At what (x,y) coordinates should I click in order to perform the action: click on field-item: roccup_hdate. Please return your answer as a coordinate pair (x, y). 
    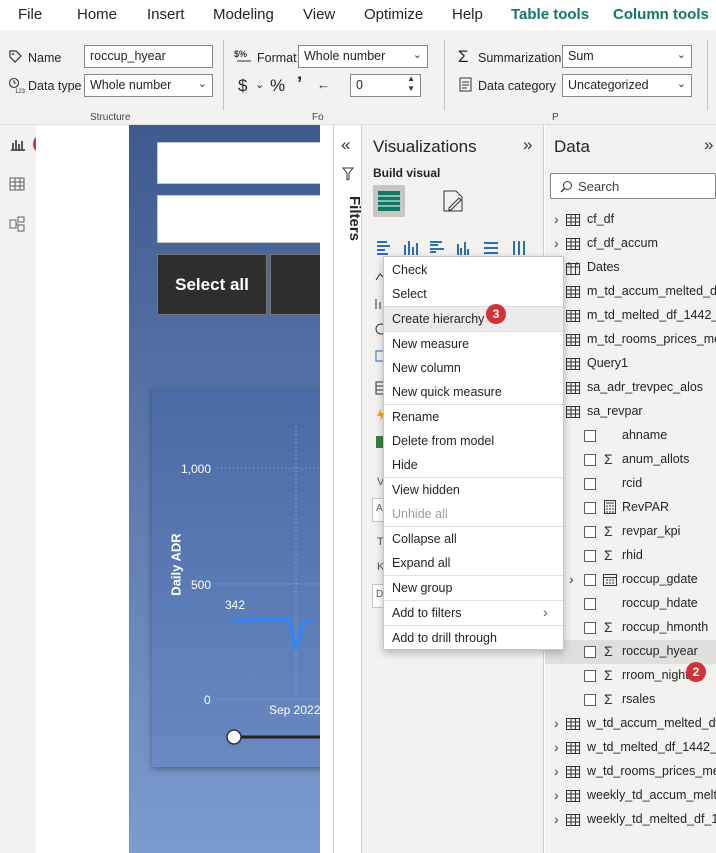
    Looking at the image, I should click on (630, 604).